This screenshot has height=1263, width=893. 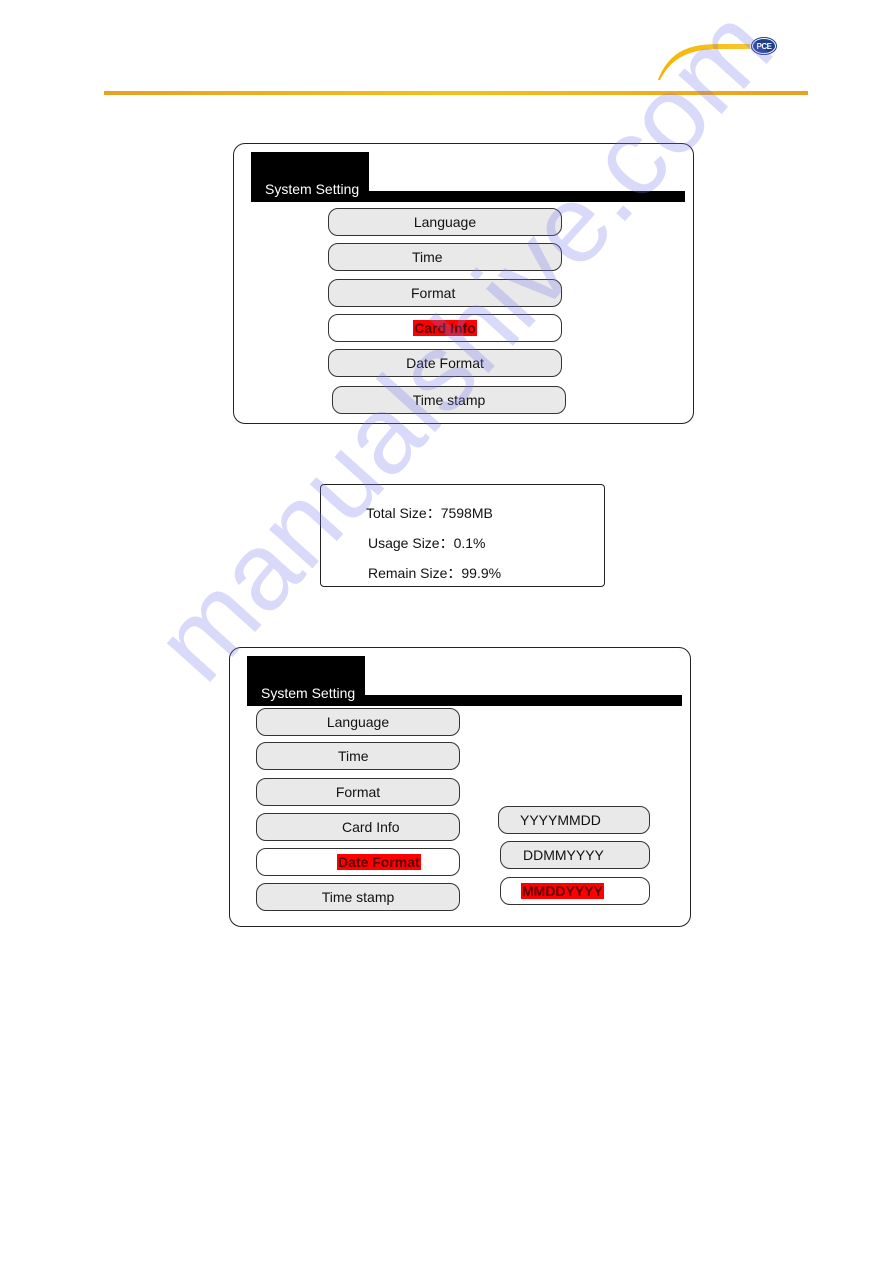 I want to click on total-size-label: Total Size, so click(x=396, y=513).